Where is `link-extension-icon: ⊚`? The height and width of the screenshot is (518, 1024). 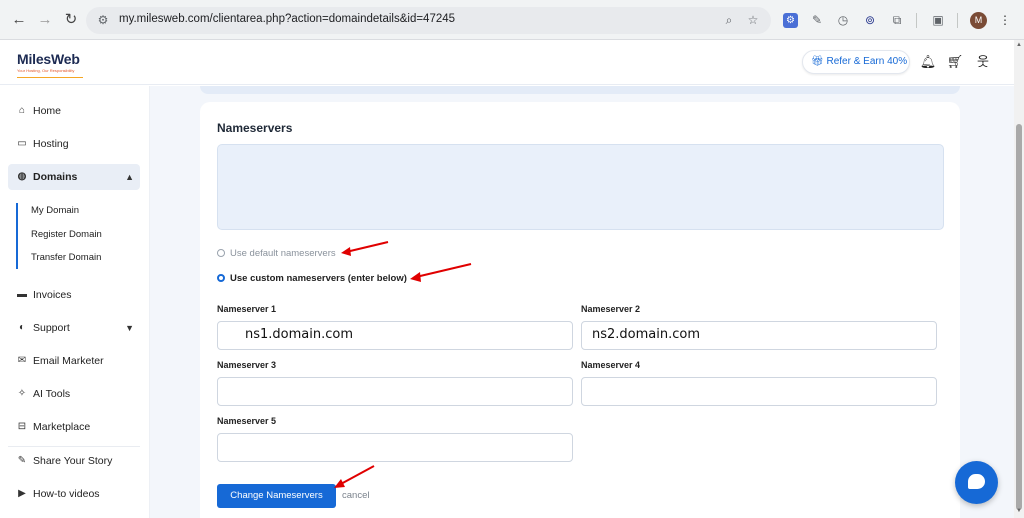 link-extension-icon: ⊚ is located at coordinates (870, 20).